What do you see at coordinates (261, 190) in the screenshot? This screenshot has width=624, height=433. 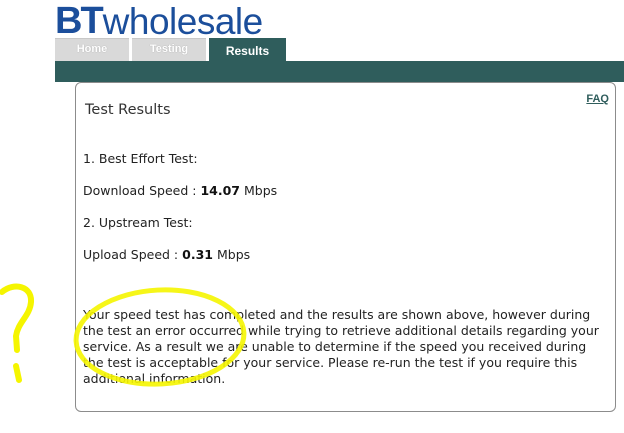 I see `download-speed-unit: Mbps` at bounding box center [261, 190].